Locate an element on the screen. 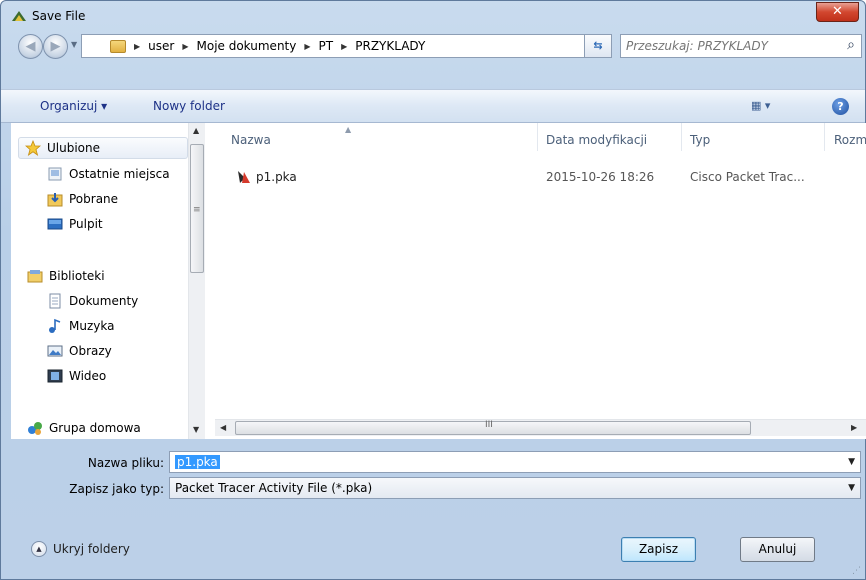 The height and width of the screenshot is (580, 866). nav-item-documents: Dokumenty is located at coordinates (92, 301).